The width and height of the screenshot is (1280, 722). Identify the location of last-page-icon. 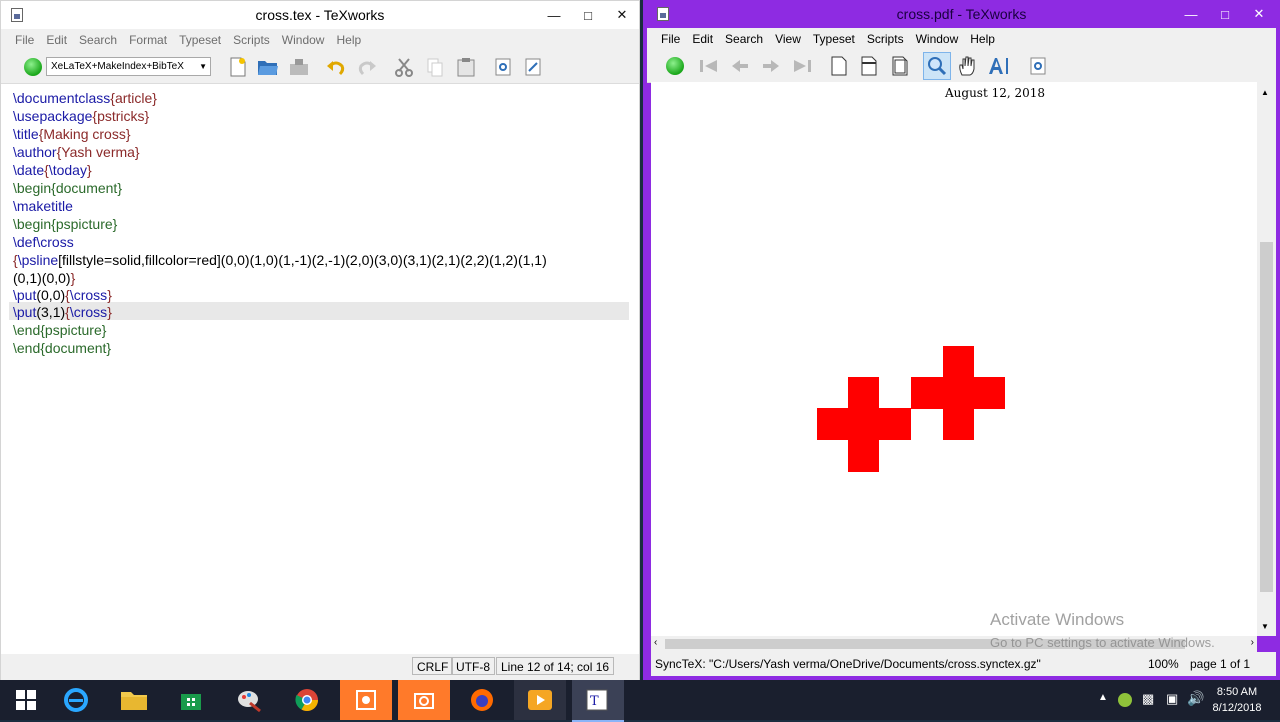
(802, 66).